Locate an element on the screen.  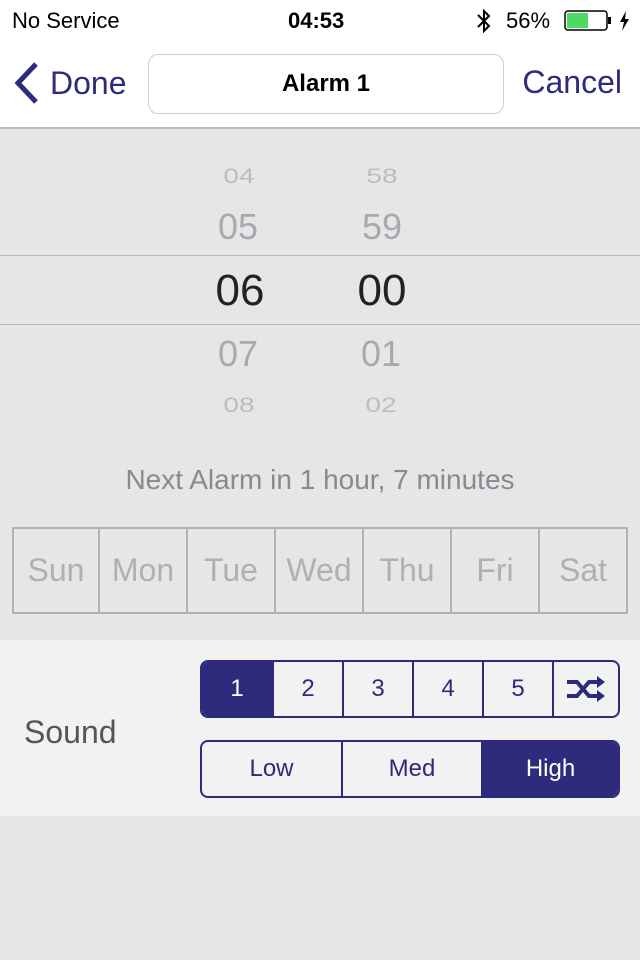
shuffle-icon is located at coordinates (586, 689).